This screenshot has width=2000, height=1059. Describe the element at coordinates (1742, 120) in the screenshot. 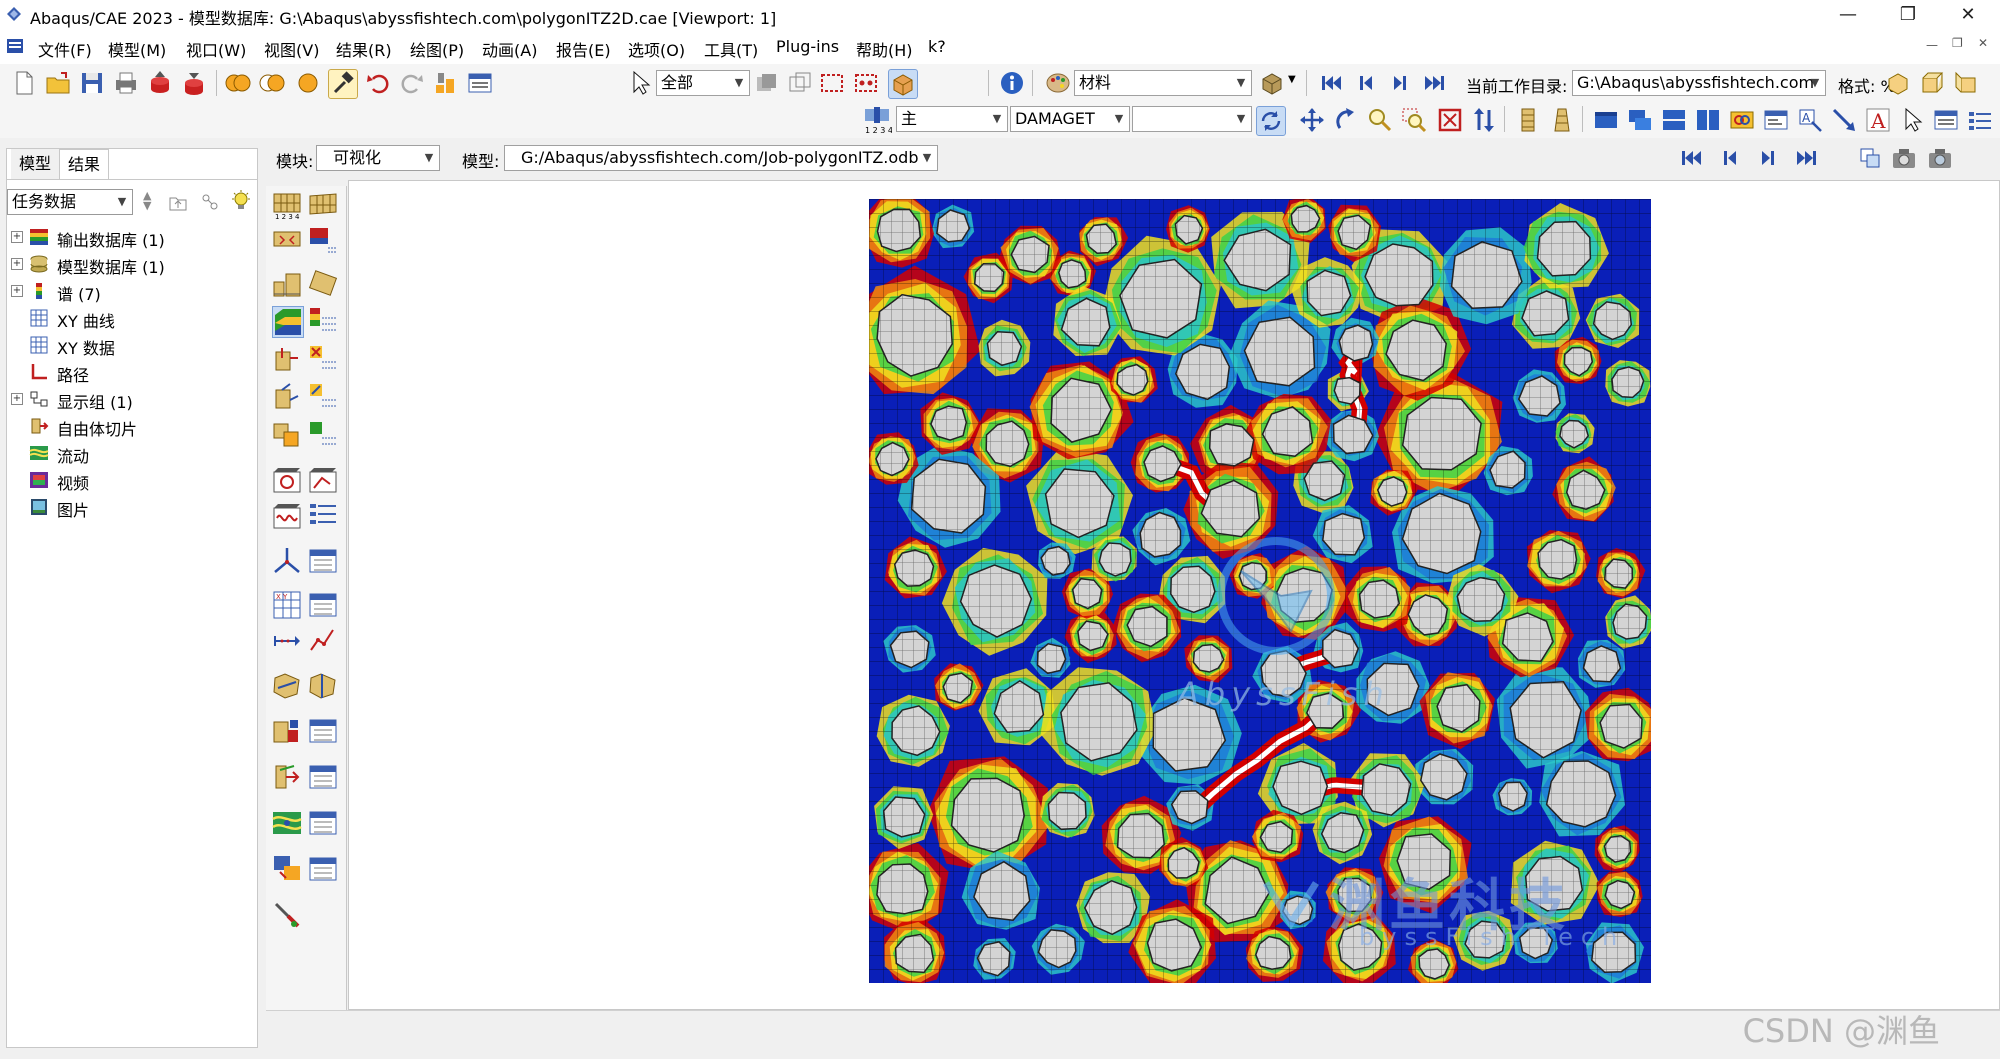

I see `link-viewports-icon` at that location.